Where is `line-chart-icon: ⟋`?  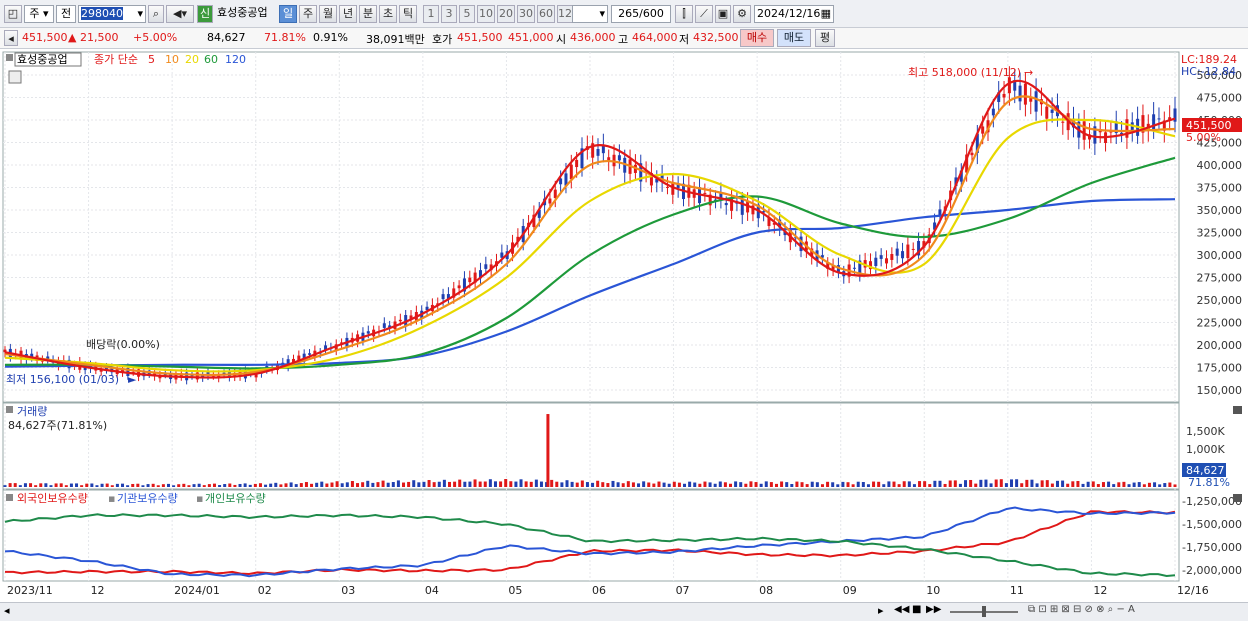
line-chart-icon: ⟋ is located at coordinates (704, 14).